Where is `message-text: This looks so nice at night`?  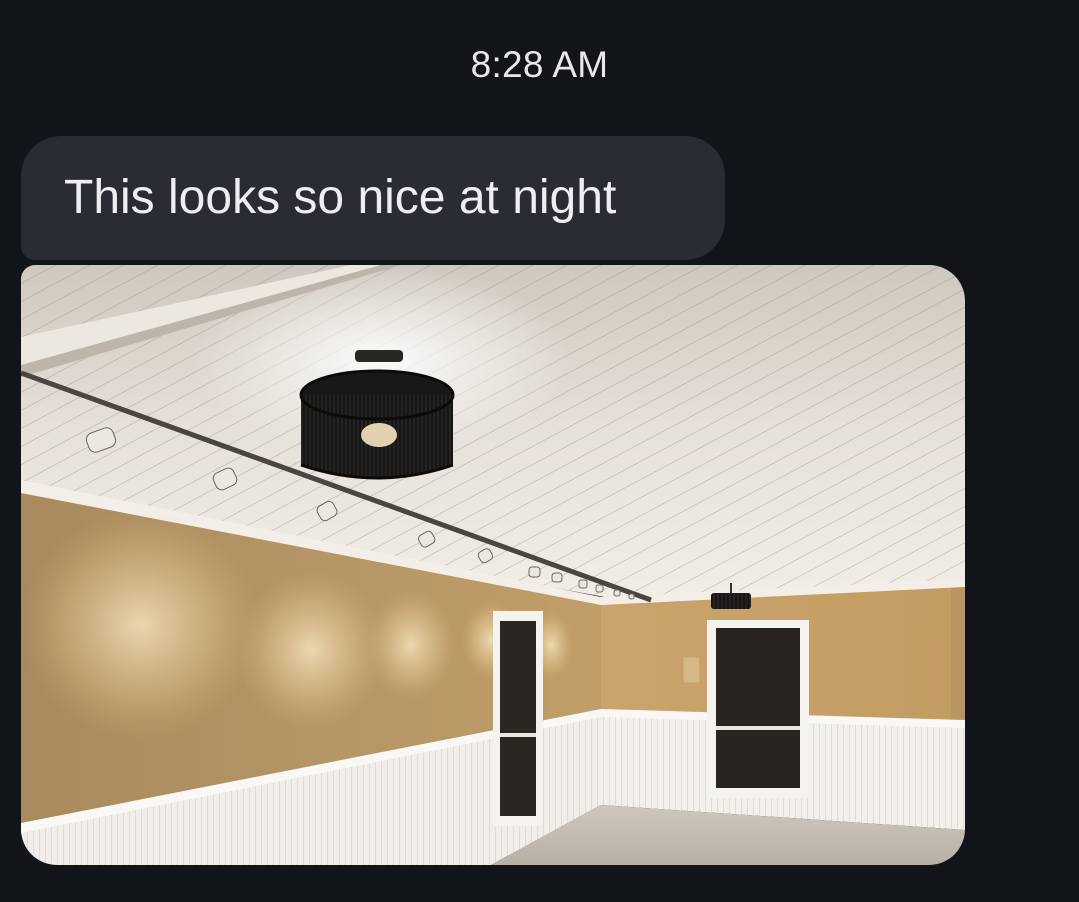 message-text: This looks so nice at night is located at coordinates (340, 197).